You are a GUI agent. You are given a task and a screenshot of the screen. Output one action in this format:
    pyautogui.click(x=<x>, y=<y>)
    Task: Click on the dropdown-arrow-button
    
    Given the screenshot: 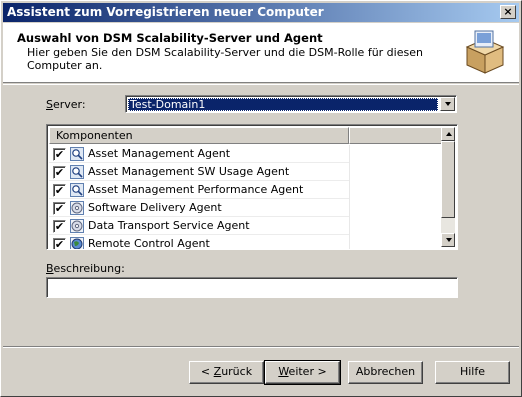 What is the action you would take?
    pyautogui.click(x=447, y=104)
    